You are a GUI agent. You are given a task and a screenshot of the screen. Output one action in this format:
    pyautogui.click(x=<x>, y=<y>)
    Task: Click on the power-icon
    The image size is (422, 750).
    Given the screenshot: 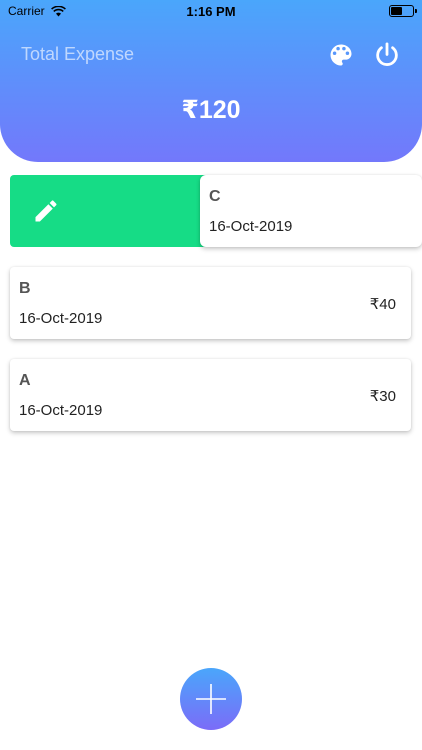 What is the action you would take?
    pyautogui.click(x=387, y=54)
    